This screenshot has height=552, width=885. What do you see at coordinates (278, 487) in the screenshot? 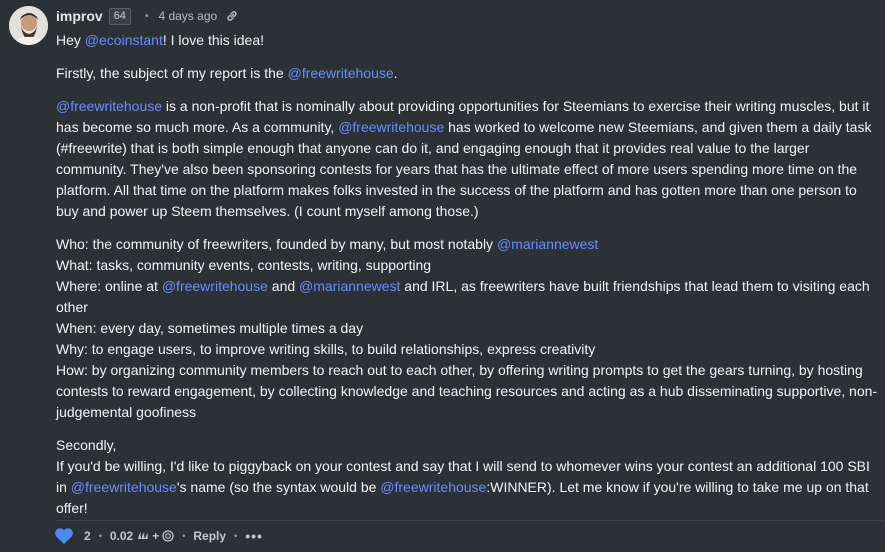
I see `text: 's name (so the syntax would be` at bounding box center [278, 487].